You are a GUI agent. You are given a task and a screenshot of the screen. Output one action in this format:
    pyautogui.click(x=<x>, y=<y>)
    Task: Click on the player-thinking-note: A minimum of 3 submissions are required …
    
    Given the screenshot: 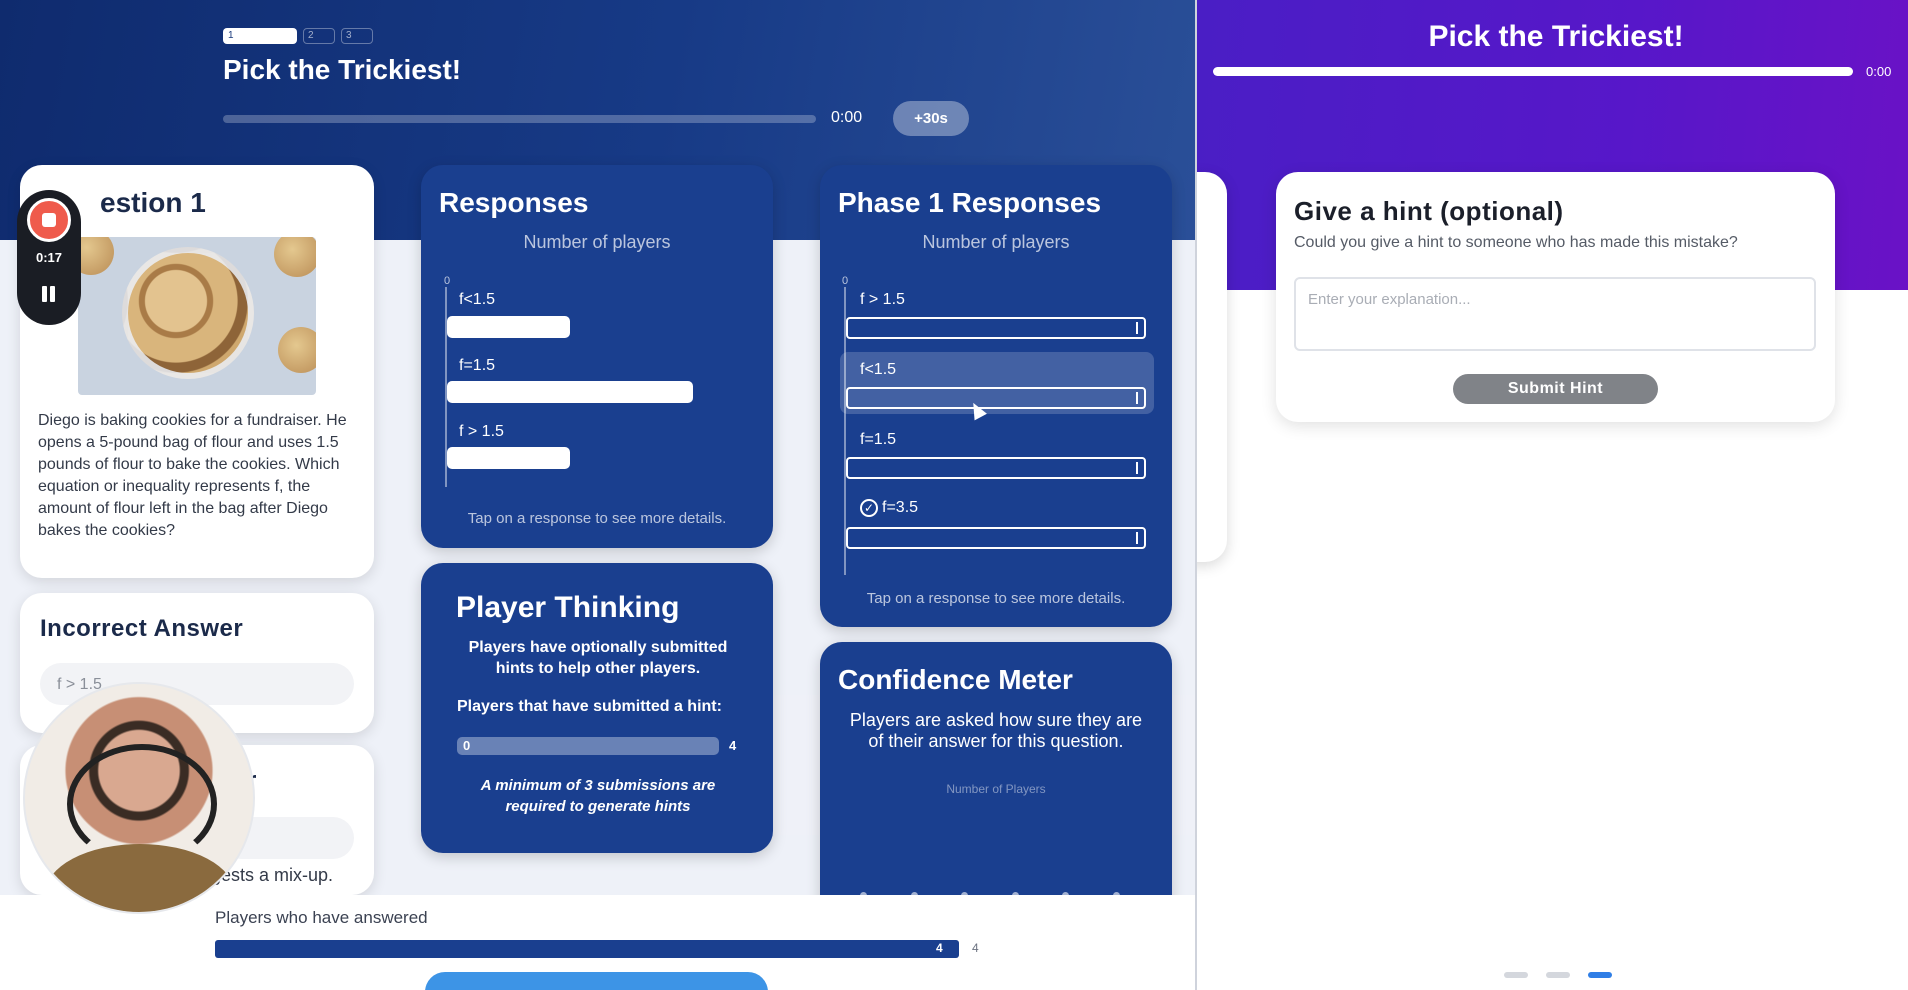 What is the action you would take?
    pyautogui.click(x=598, y=796)
    